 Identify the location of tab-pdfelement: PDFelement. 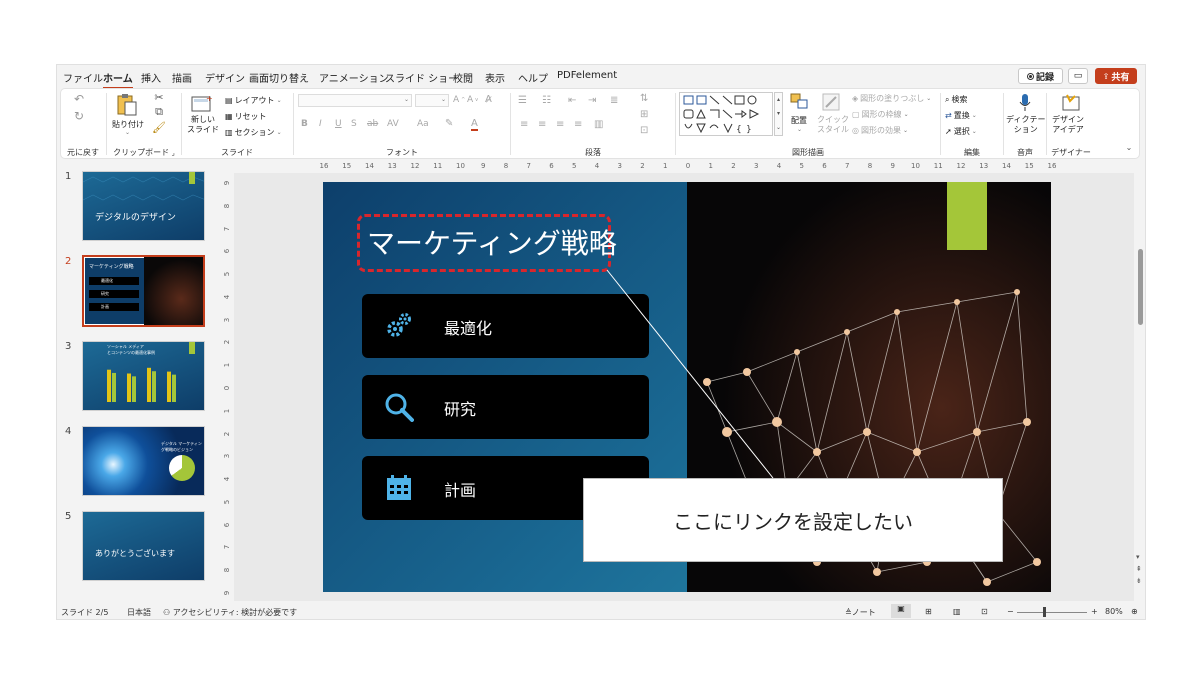
(587, 75).